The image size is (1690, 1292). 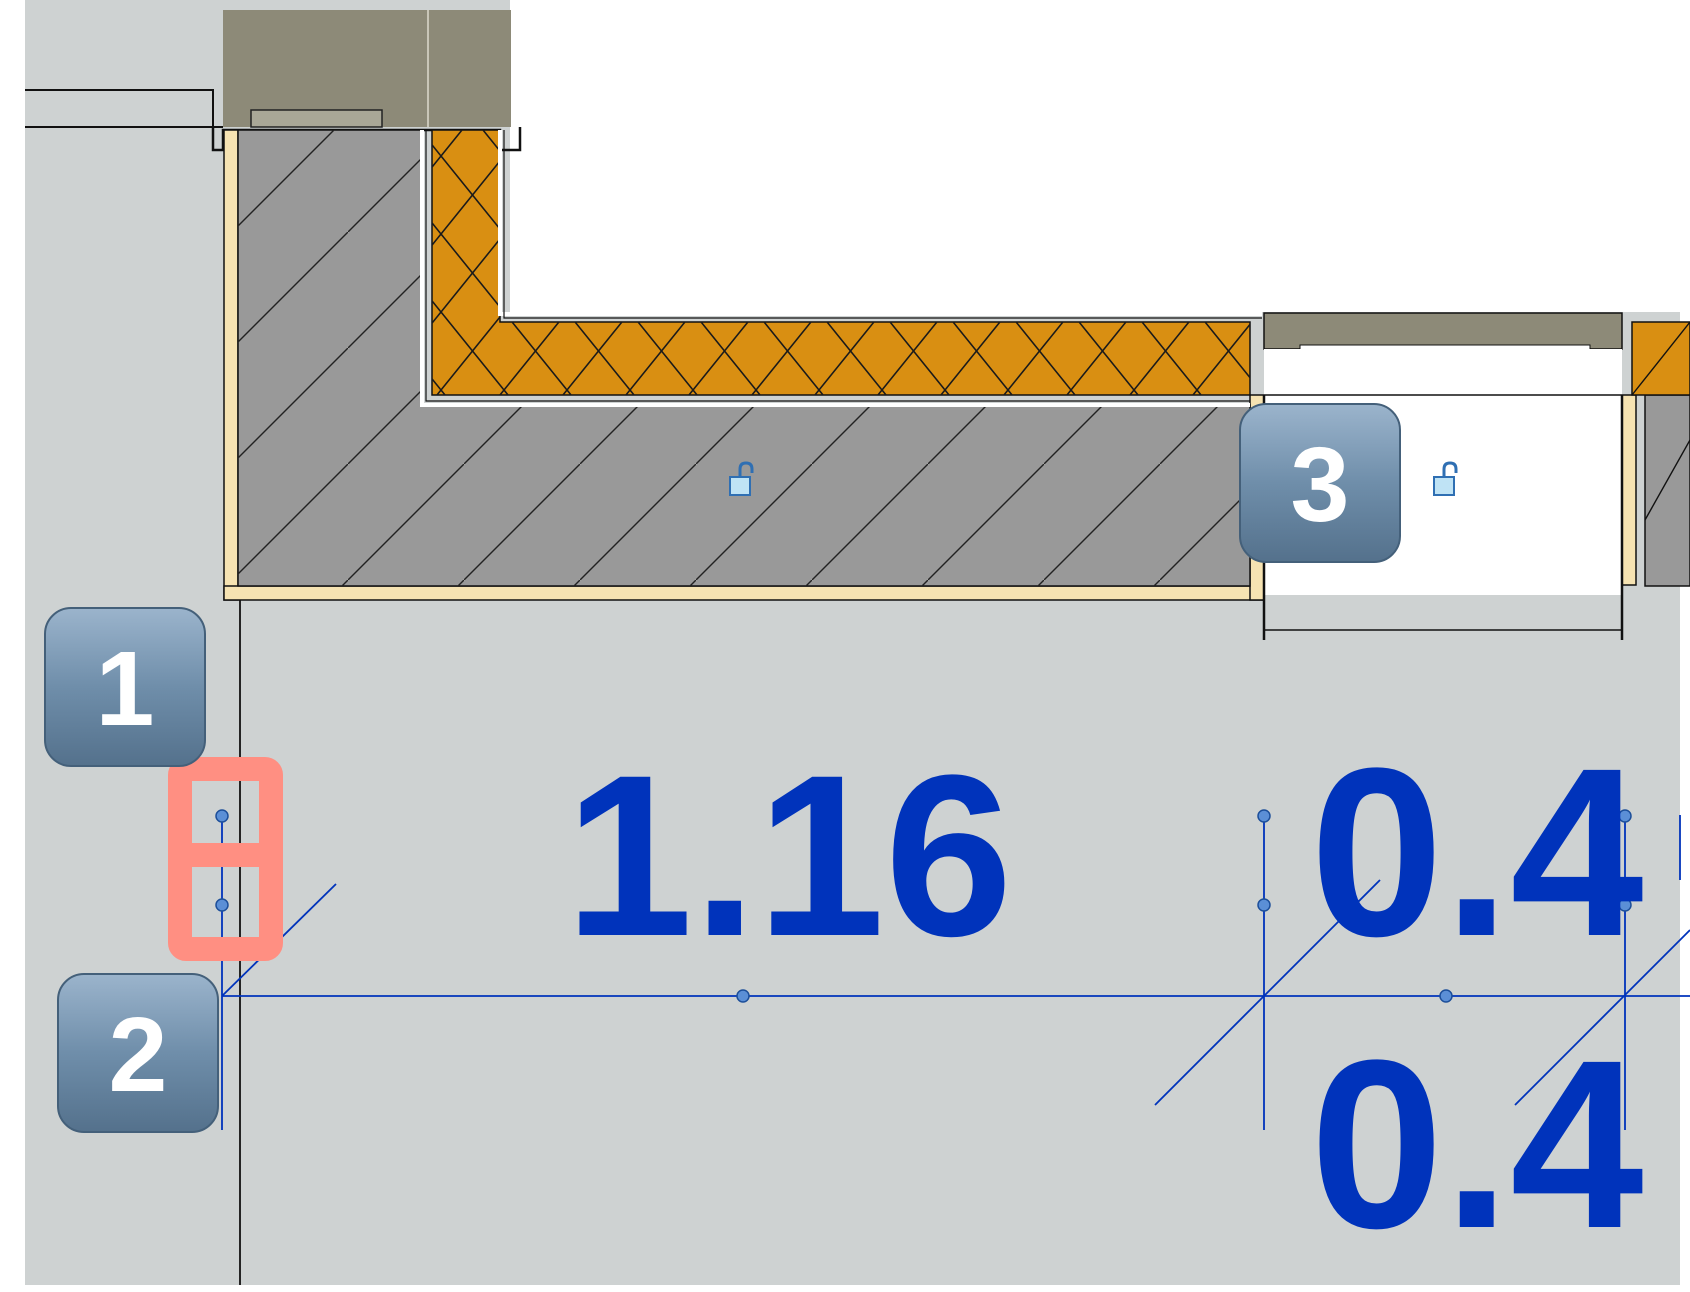 I want to click on dimension-label-right-top: 0.4, so click(x=1477, y=852).